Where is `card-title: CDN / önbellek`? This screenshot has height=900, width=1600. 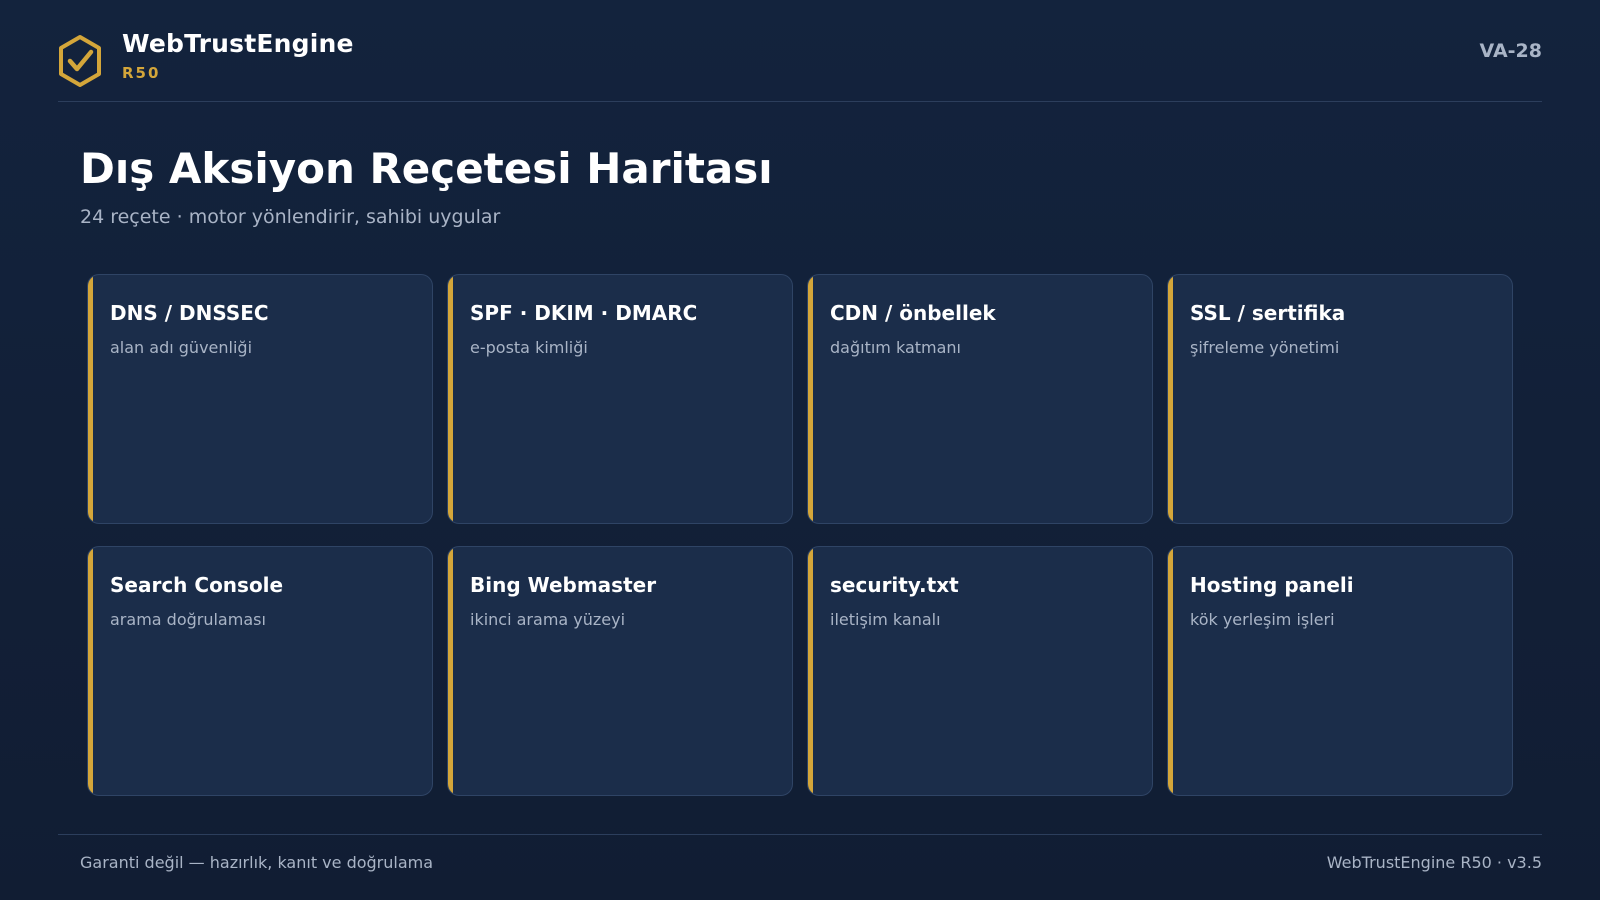 card-title: CDN / önbellek is located at coordinates (913, 313).